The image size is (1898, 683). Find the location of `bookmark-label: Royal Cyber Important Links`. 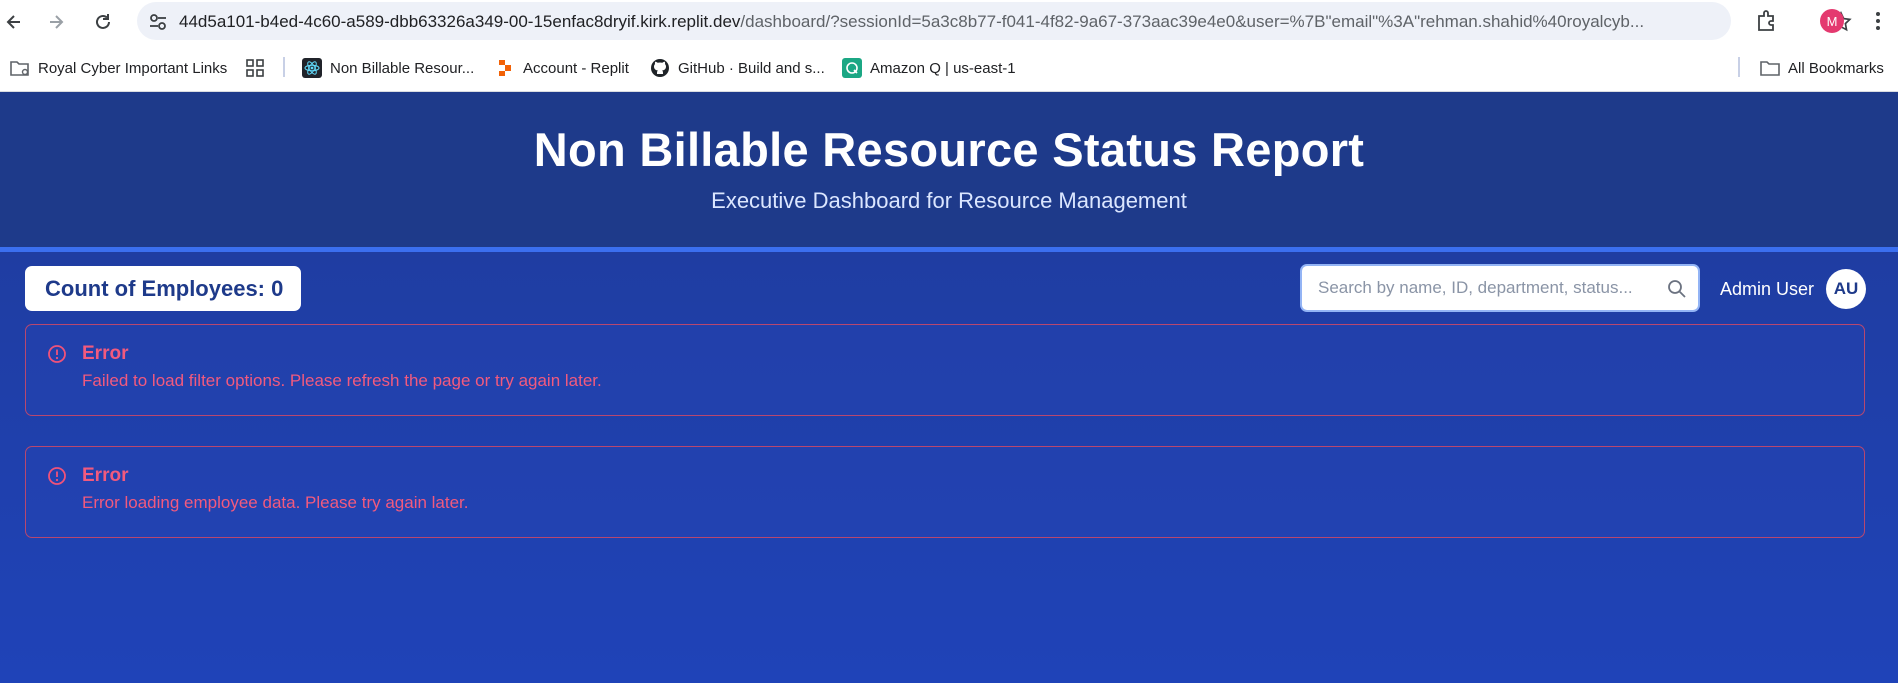

bookmark-label: Royal Cyber Important Links is located at coordinates (133, 68).